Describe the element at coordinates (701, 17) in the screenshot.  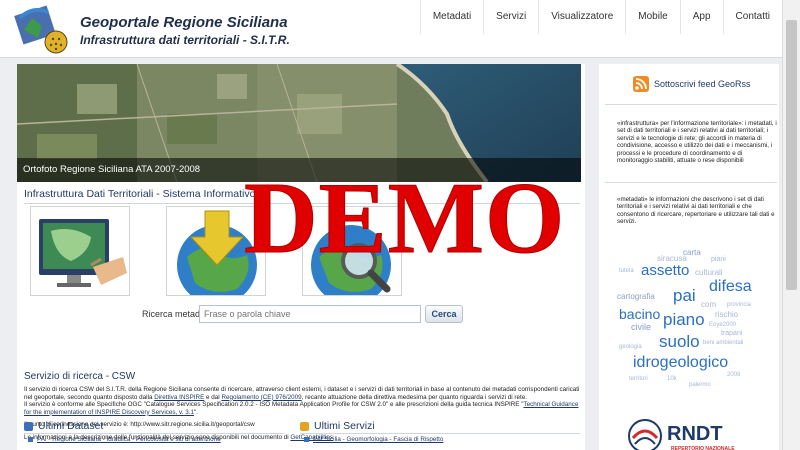
I see `nav-app: App` at that location.